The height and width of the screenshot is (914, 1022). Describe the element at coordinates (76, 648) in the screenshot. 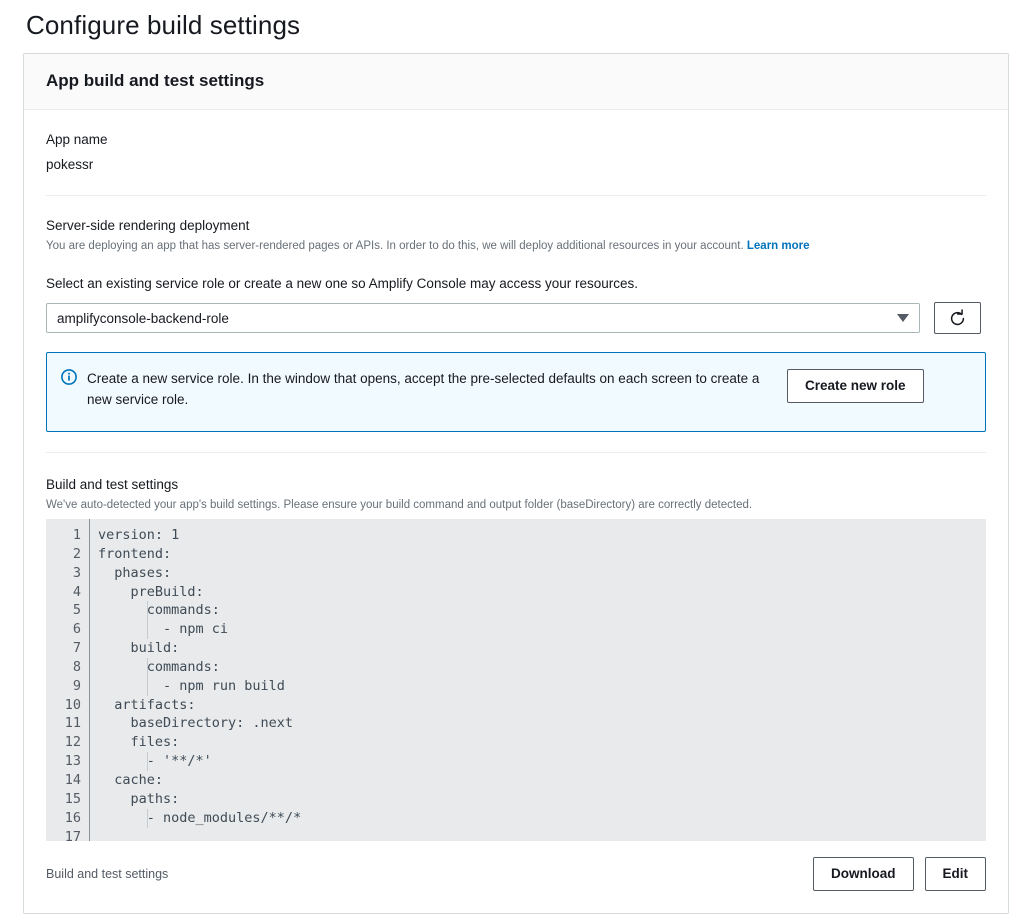

I see `editor-line-number: 7` at that location.